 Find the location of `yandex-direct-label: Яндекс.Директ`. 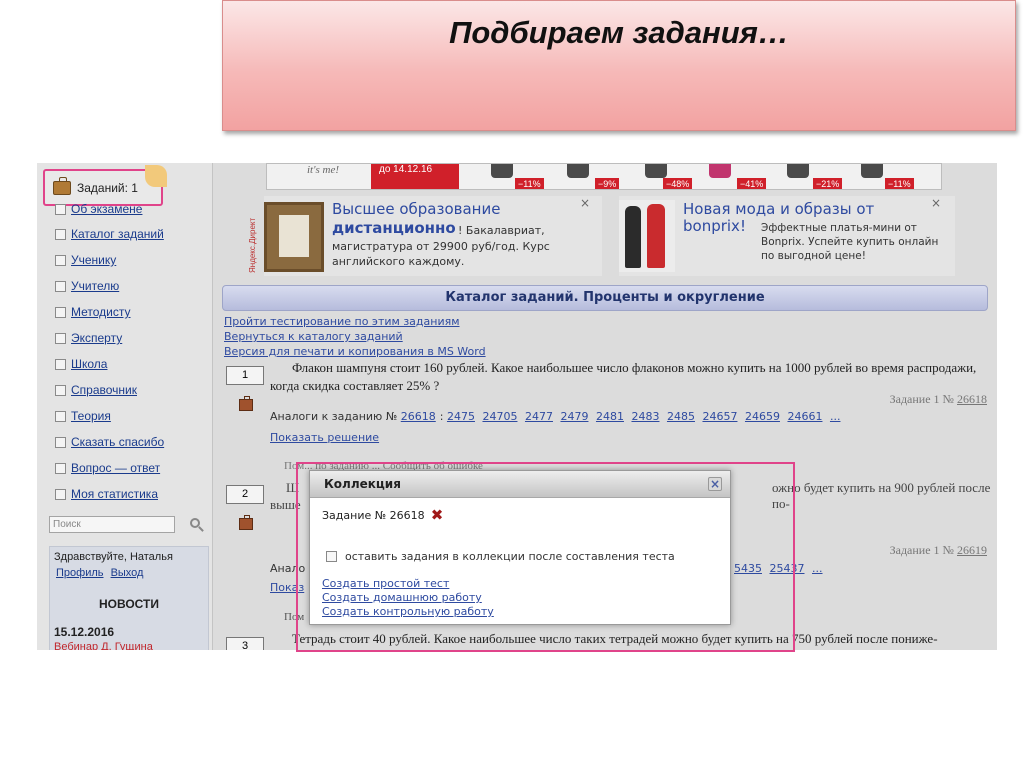

yandex-direct-label: Яндекс.Директ is located at coordinates (252, 245).